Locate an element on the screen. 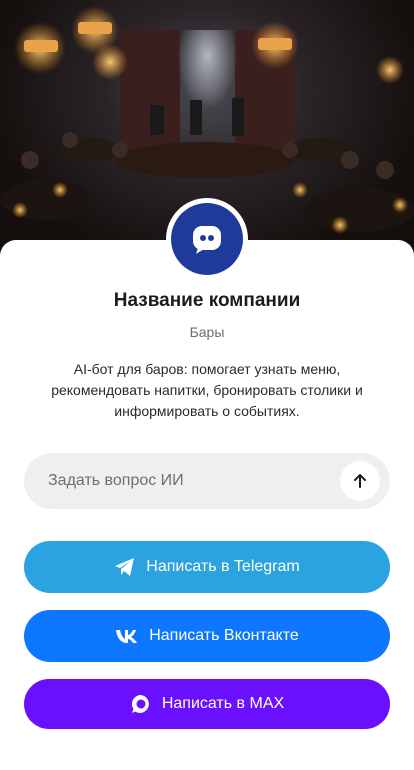 Image resolution: width=414 pixels, height=770 pixels. max-button: Написать в MAX is located at coordinates (207, 704).